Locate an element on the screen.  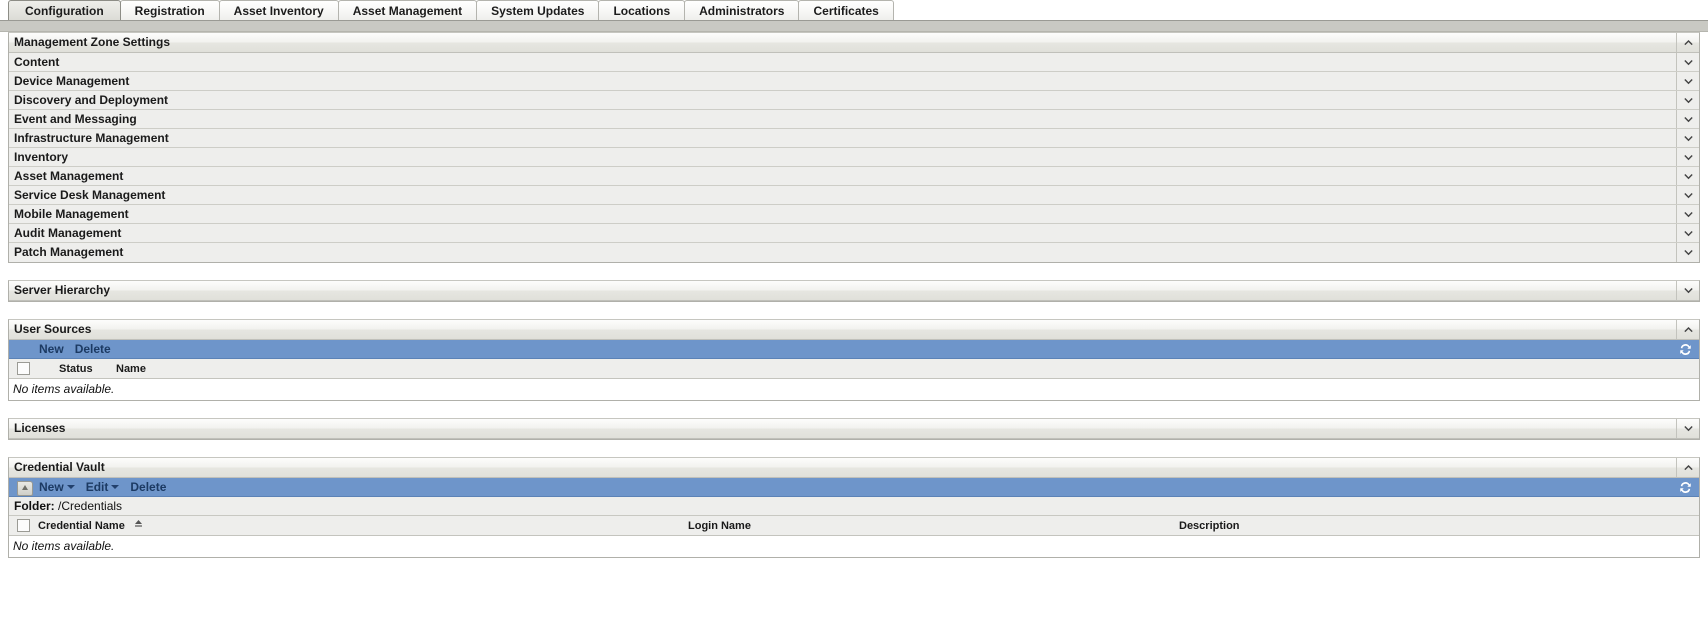
tab-strip-filler is located at coordinates (1300, 19).